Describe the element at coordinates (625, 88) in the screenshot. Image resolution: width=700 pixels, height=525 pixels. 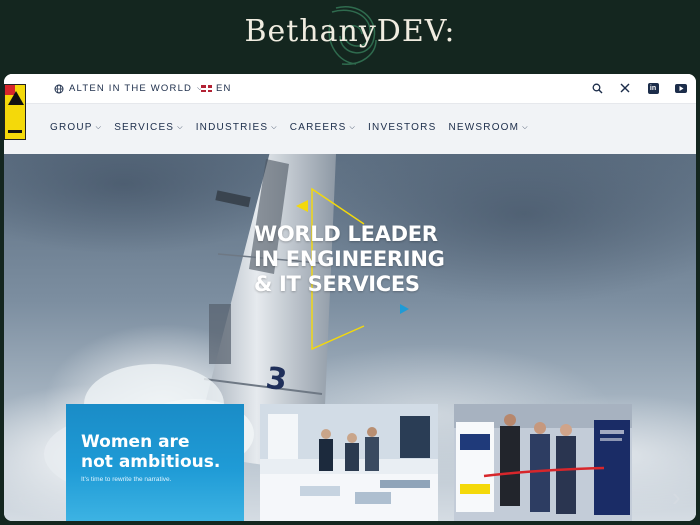
I see `x-icon` at that location.